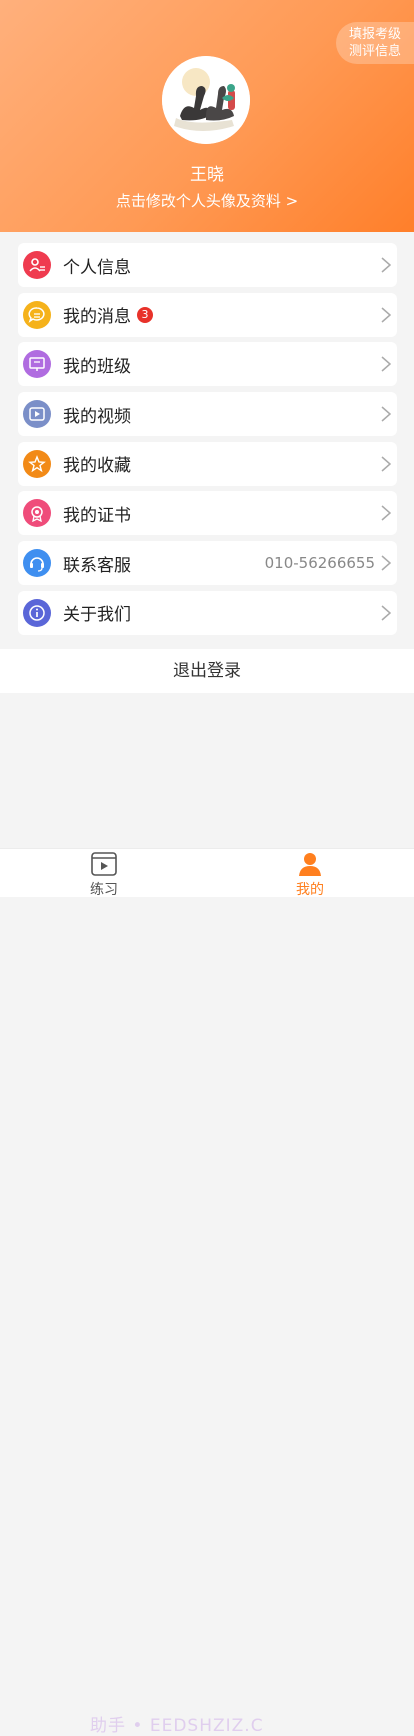 The width and height of the screenshot is (414, 1736). Describe the element at coordinates (207, 513) in the screenshot. I see `menu-item-my-certificates: 我的证书` at that location.